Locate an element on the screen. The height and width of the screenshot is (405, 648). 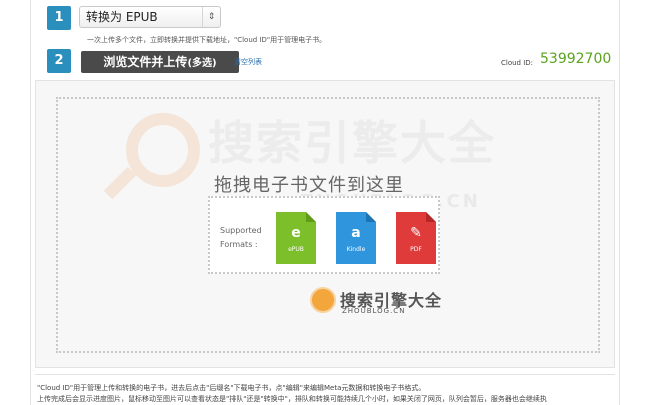
format-select-value: 转换为 EPUB is located at coordinates (122, 17).